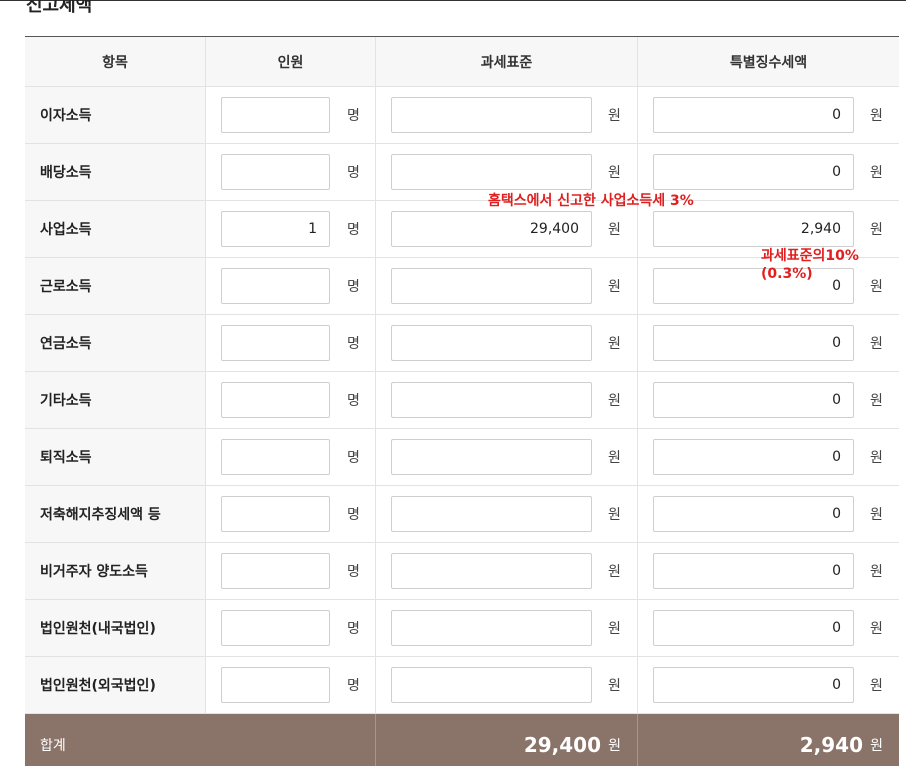  I want to click on top-divider, so click(453, 0).